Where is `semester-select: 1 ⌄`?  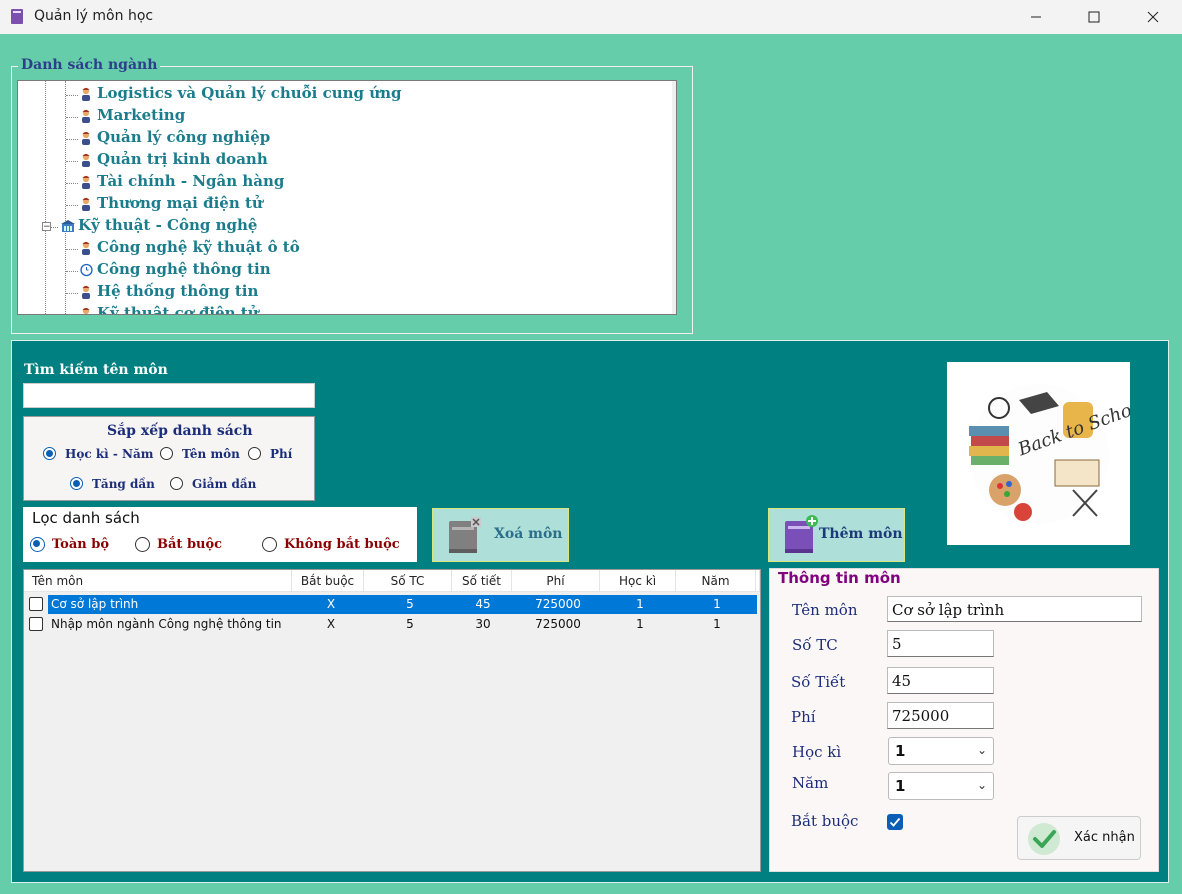
semester-select: 1 ⌄ is located at coordinates (941, 751).